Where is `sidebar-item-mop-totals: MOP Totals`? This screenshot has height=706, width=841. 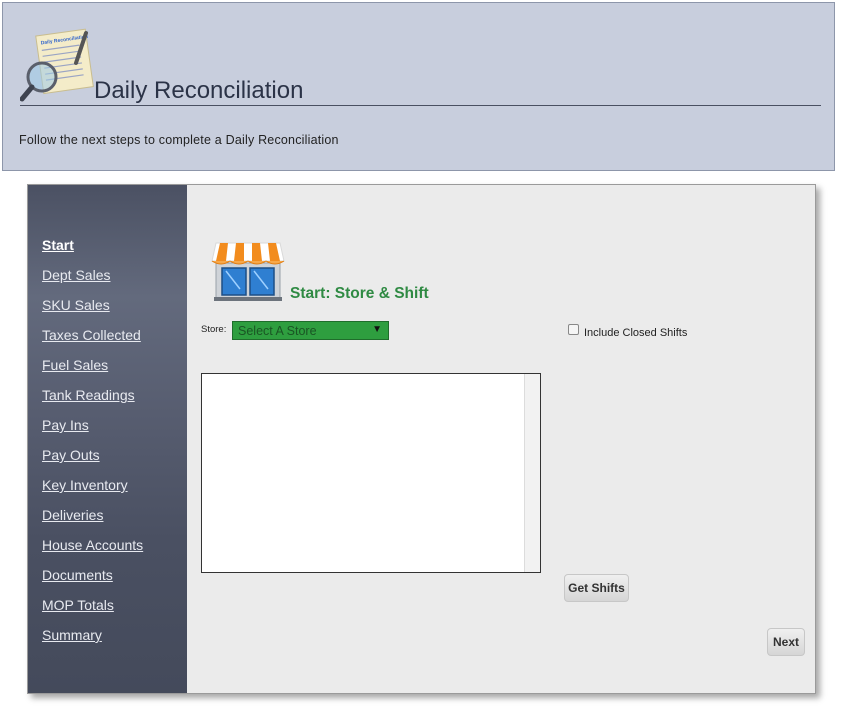
sidebar-item-mop-totals: MOP Totals is located at coordinates (78, 605).